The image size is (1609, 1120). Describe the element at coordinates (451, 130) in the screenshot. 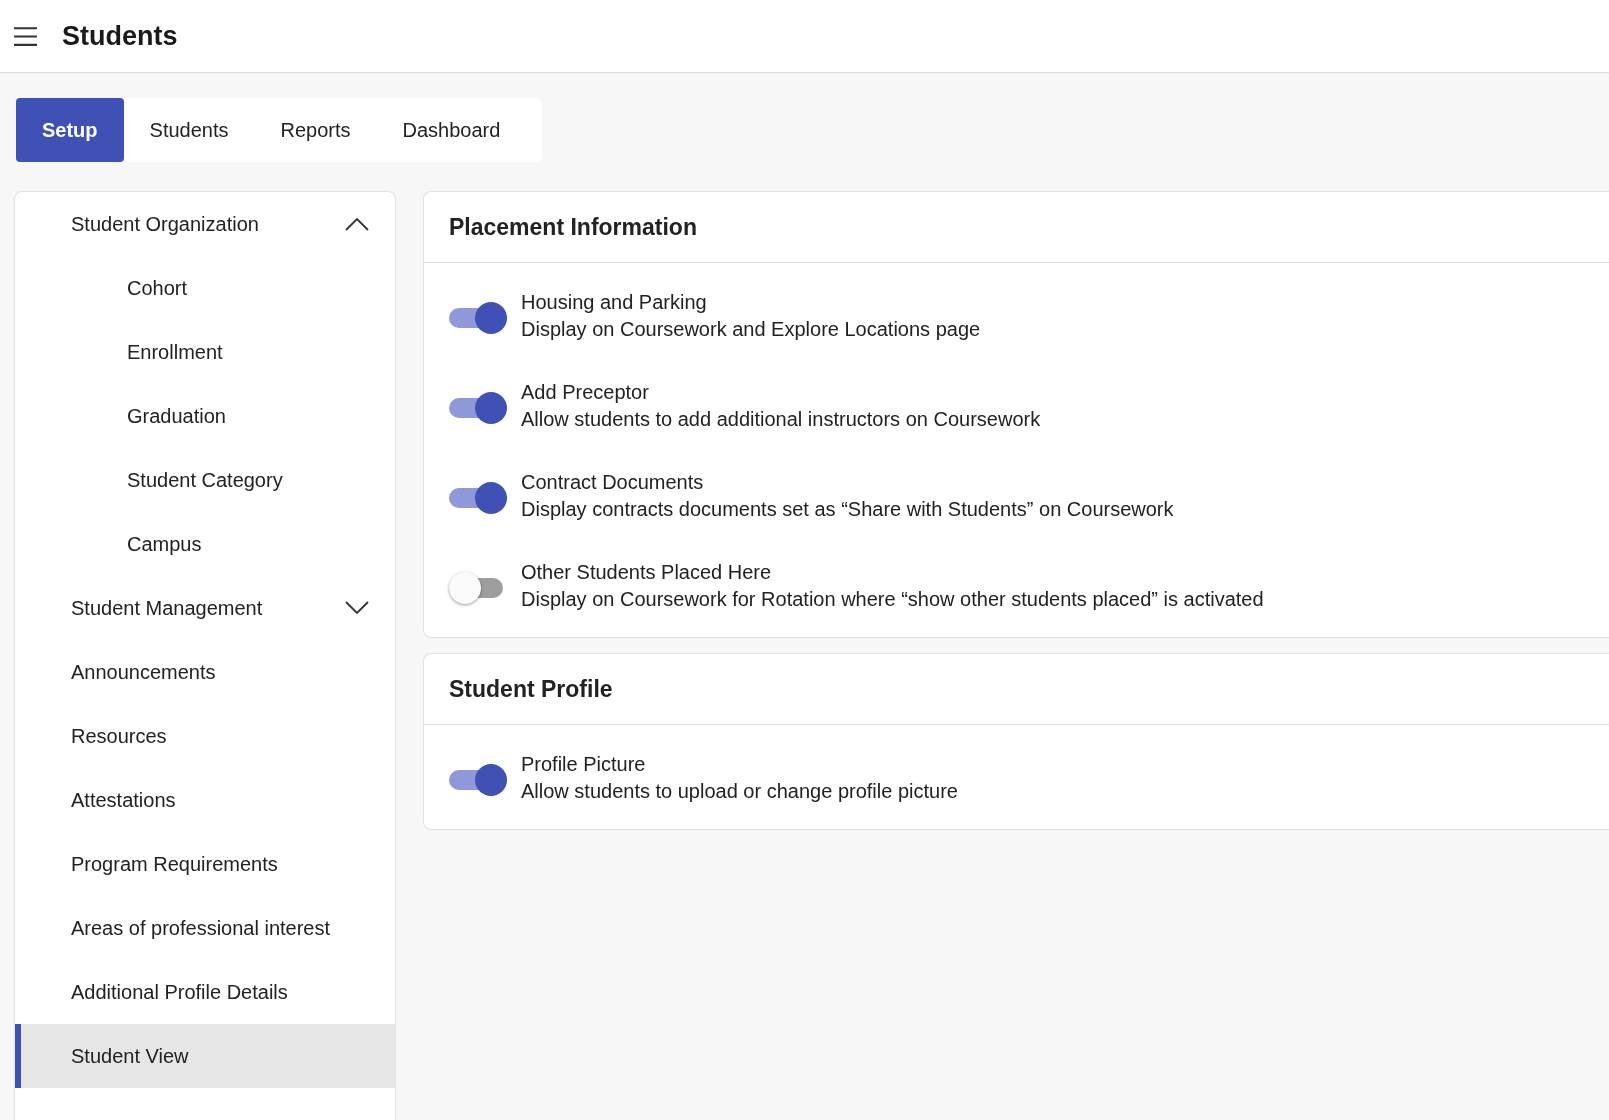

I see `tab: Dashboard` at that location.